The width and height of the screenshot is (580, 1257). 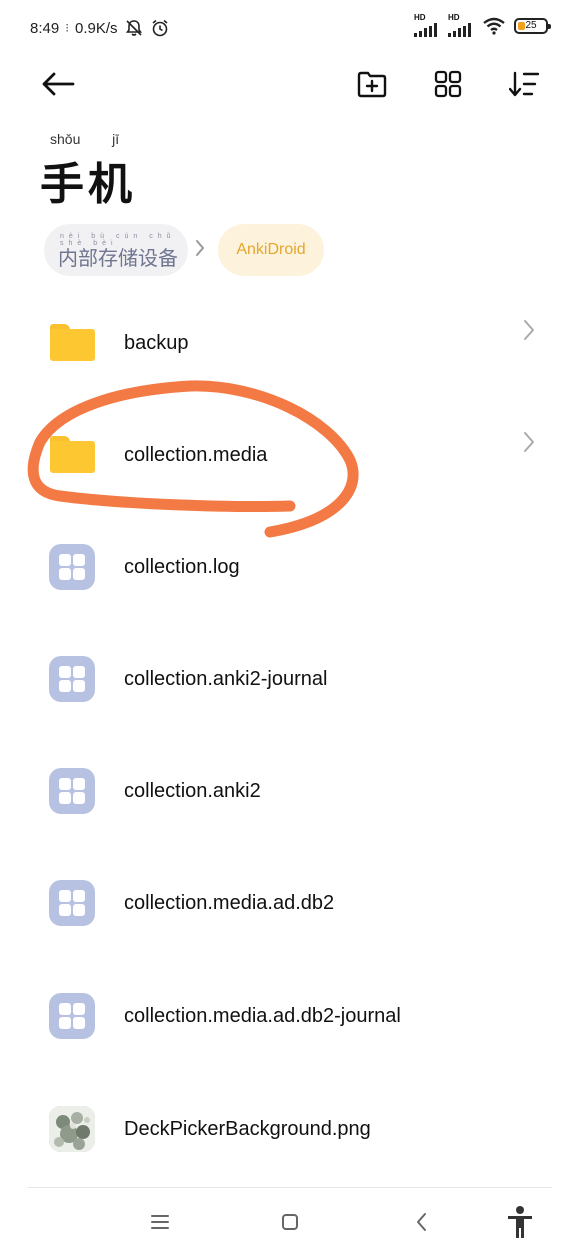 I want to click on chevron-left-icon, so click(x=421, y=1222).